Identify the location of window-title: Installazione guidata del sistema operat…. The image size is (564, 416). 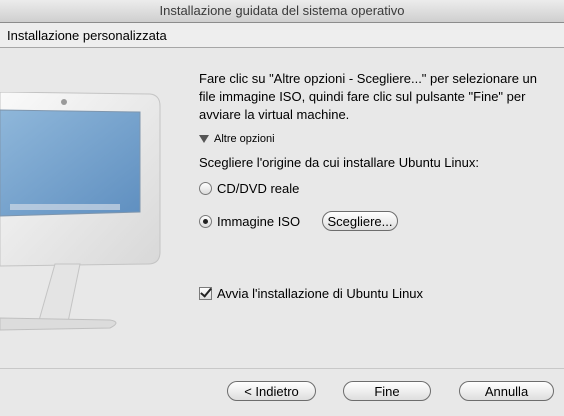
(282, 10).